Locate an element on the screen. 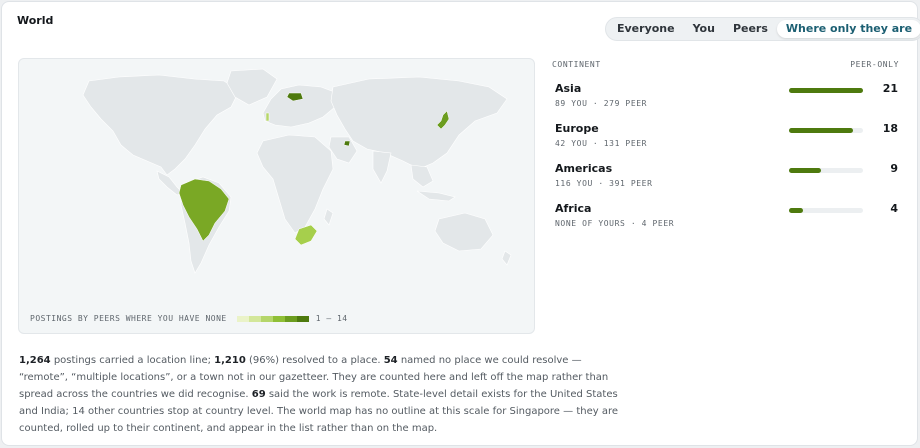  continent-sub: 89 YOU · 279 PEER is located at coordinates (601, 103).